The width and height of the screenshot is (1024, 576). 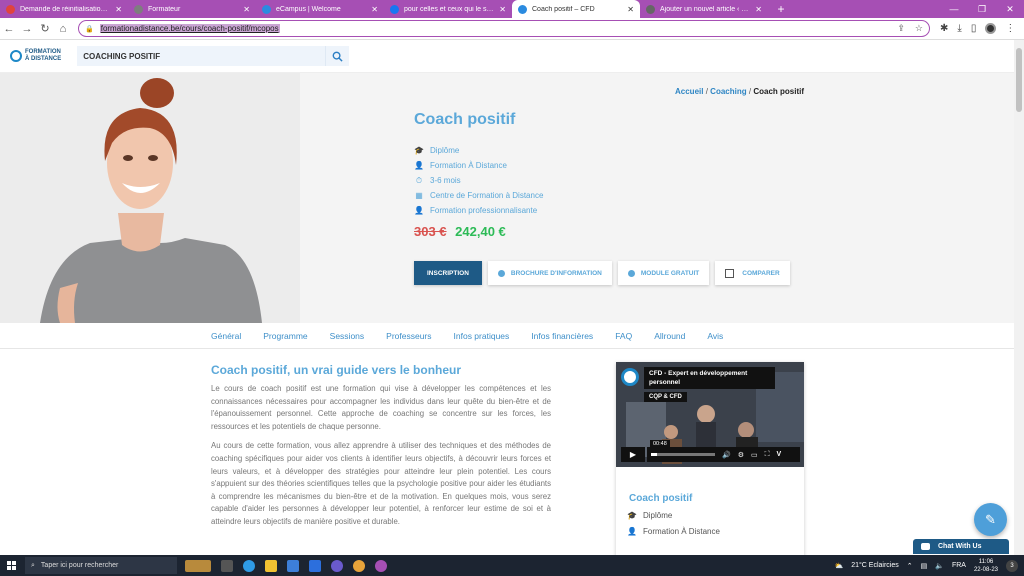 What do you see at coordinates (486, 195) in the screenshot?
I see `course-meta-text: Centre de Formation à Distance` at bounding box center [486, 195].